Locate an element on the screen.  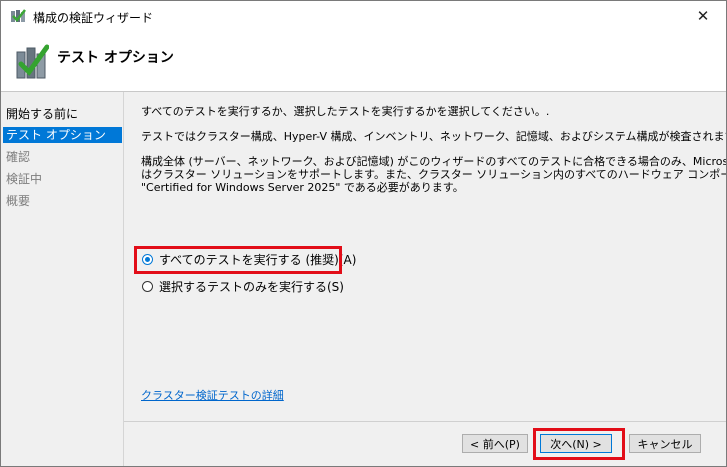
close-icon: ✕ is located at coordinates (703, 16).